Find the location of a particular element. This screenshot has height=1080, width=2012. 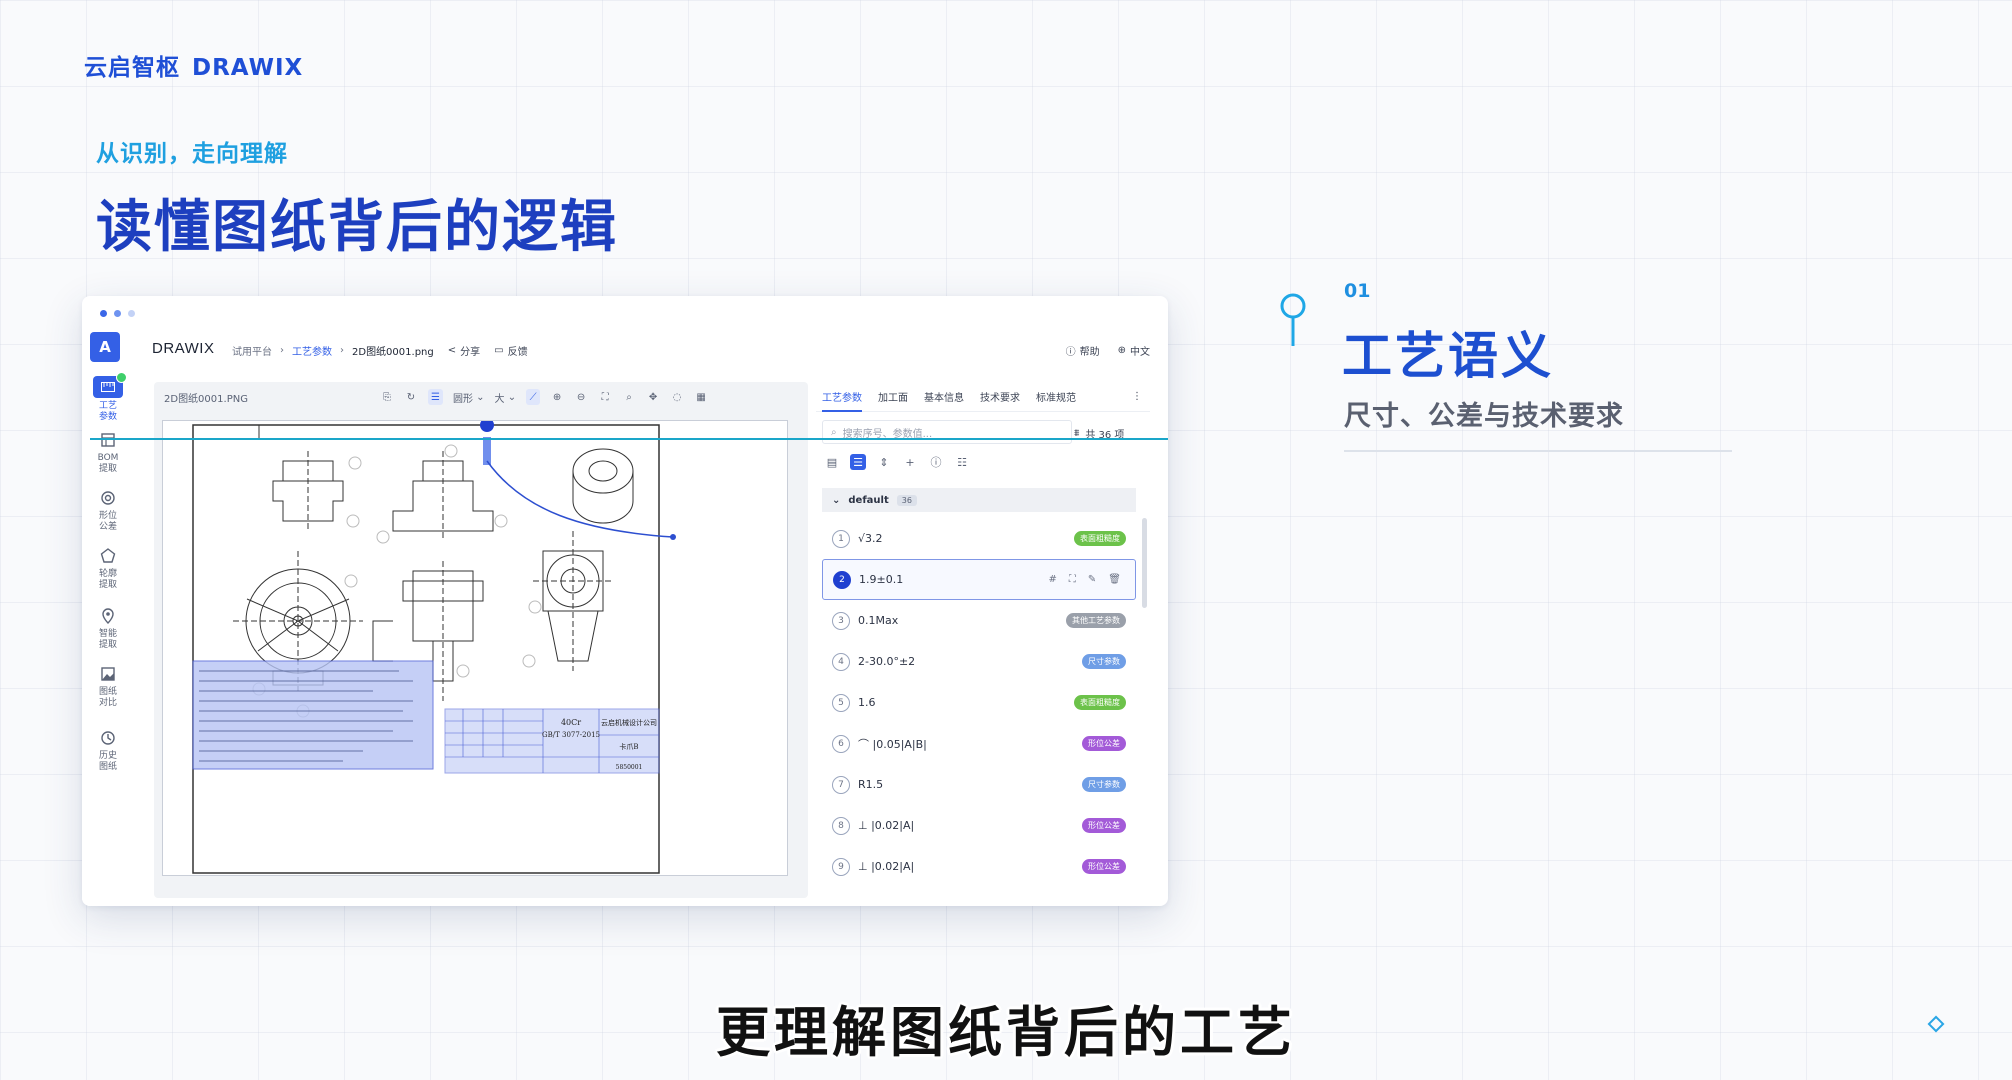

search-icon: ⌕ is located at coordinates (629, 397).